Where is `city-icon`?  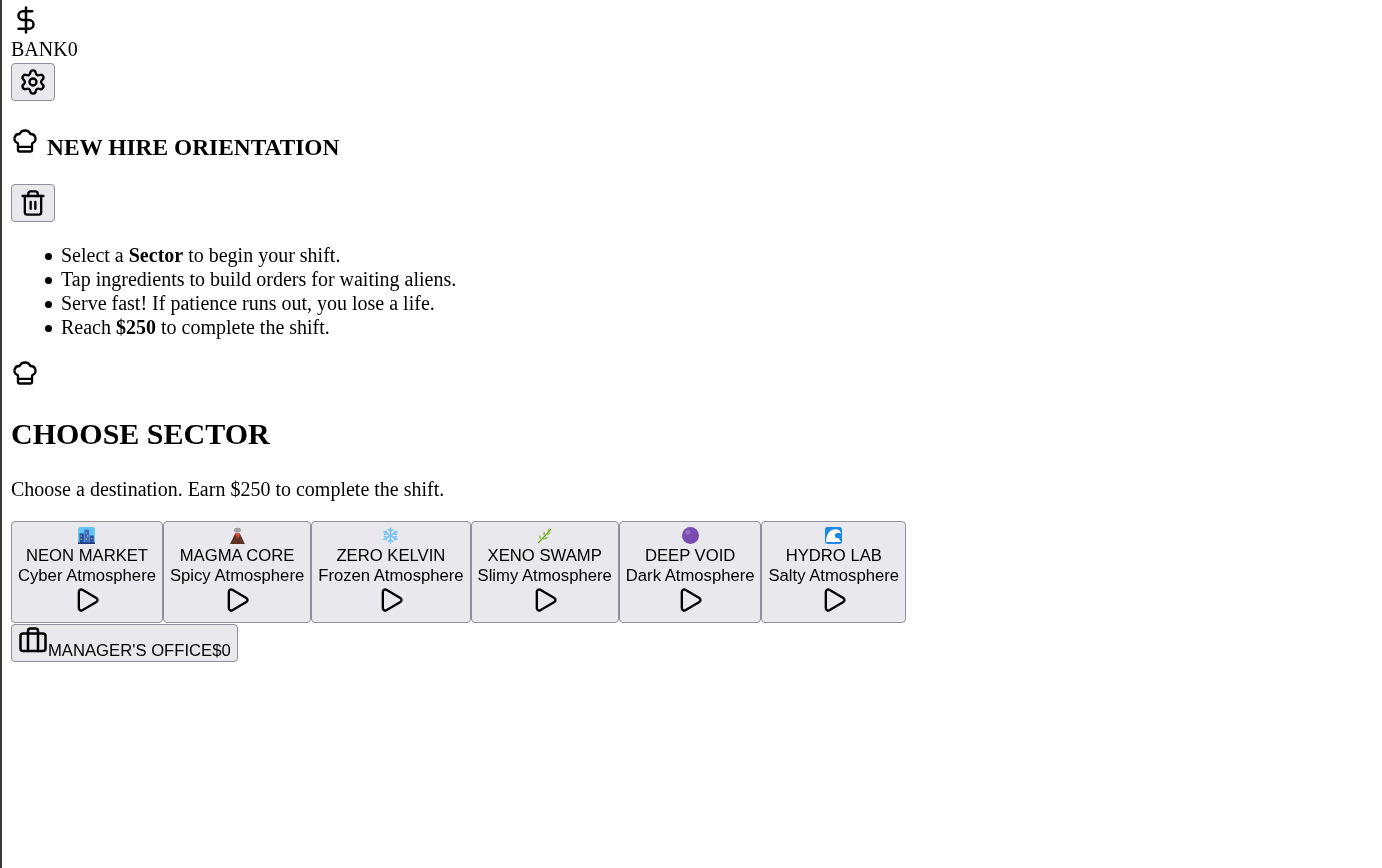 city-icon is located at coordinates (87, 535).